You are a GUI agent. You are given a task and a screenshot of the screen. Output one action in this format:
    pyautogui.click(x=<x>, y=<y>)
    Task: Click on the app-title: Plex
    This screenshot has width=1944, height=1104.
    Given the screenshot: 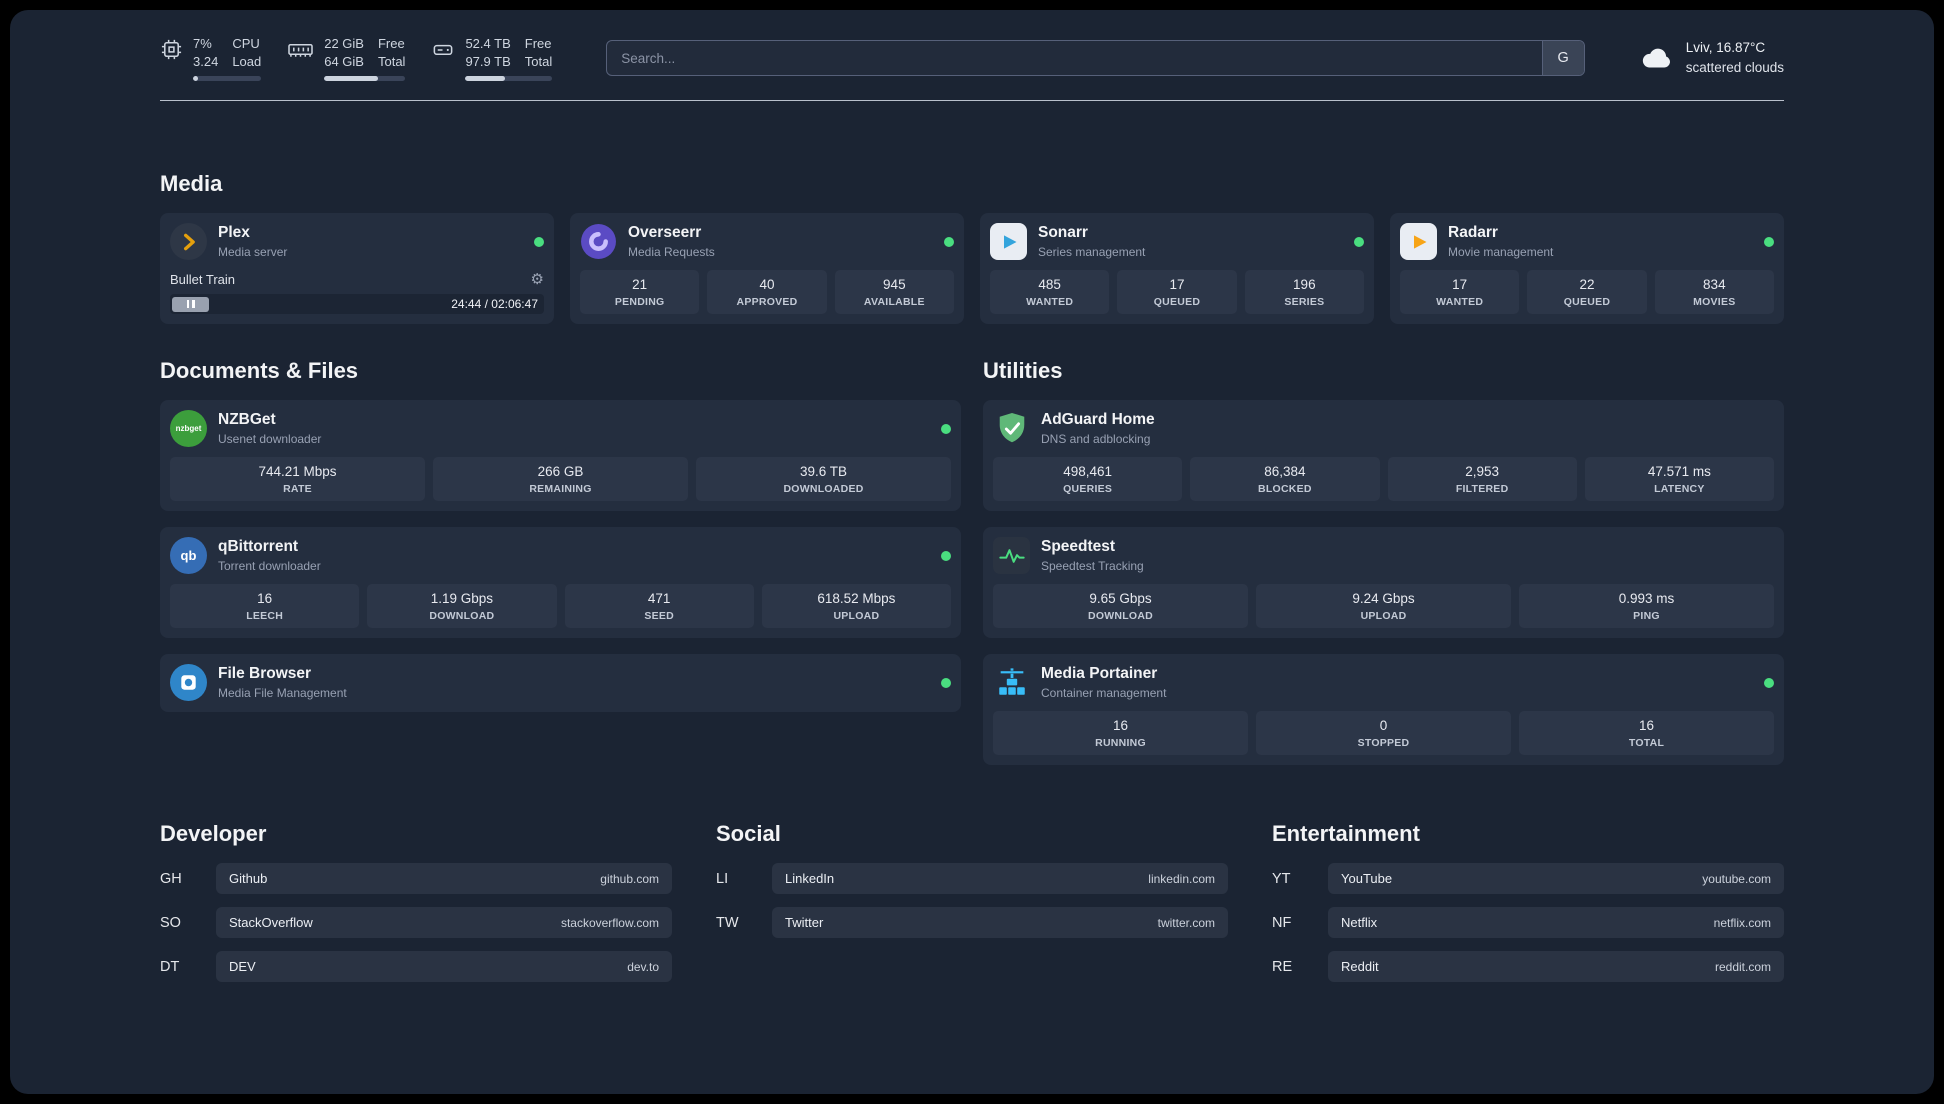 What is the action you would take?
    pyautogui.click(x=234, y=232)
    